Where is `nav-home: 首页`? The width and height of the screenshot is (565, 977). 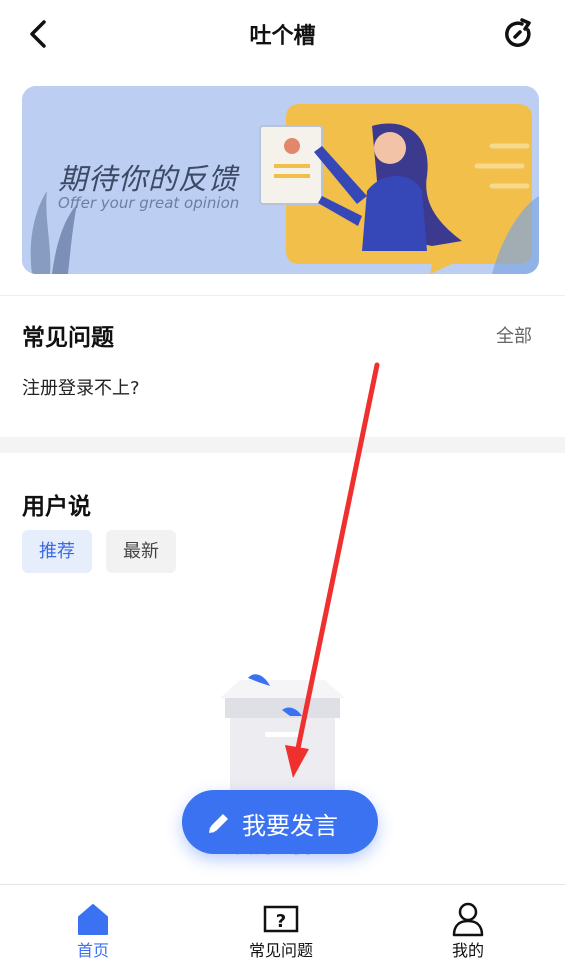 nav-home: 首页 is located at coordinates (93, 931).